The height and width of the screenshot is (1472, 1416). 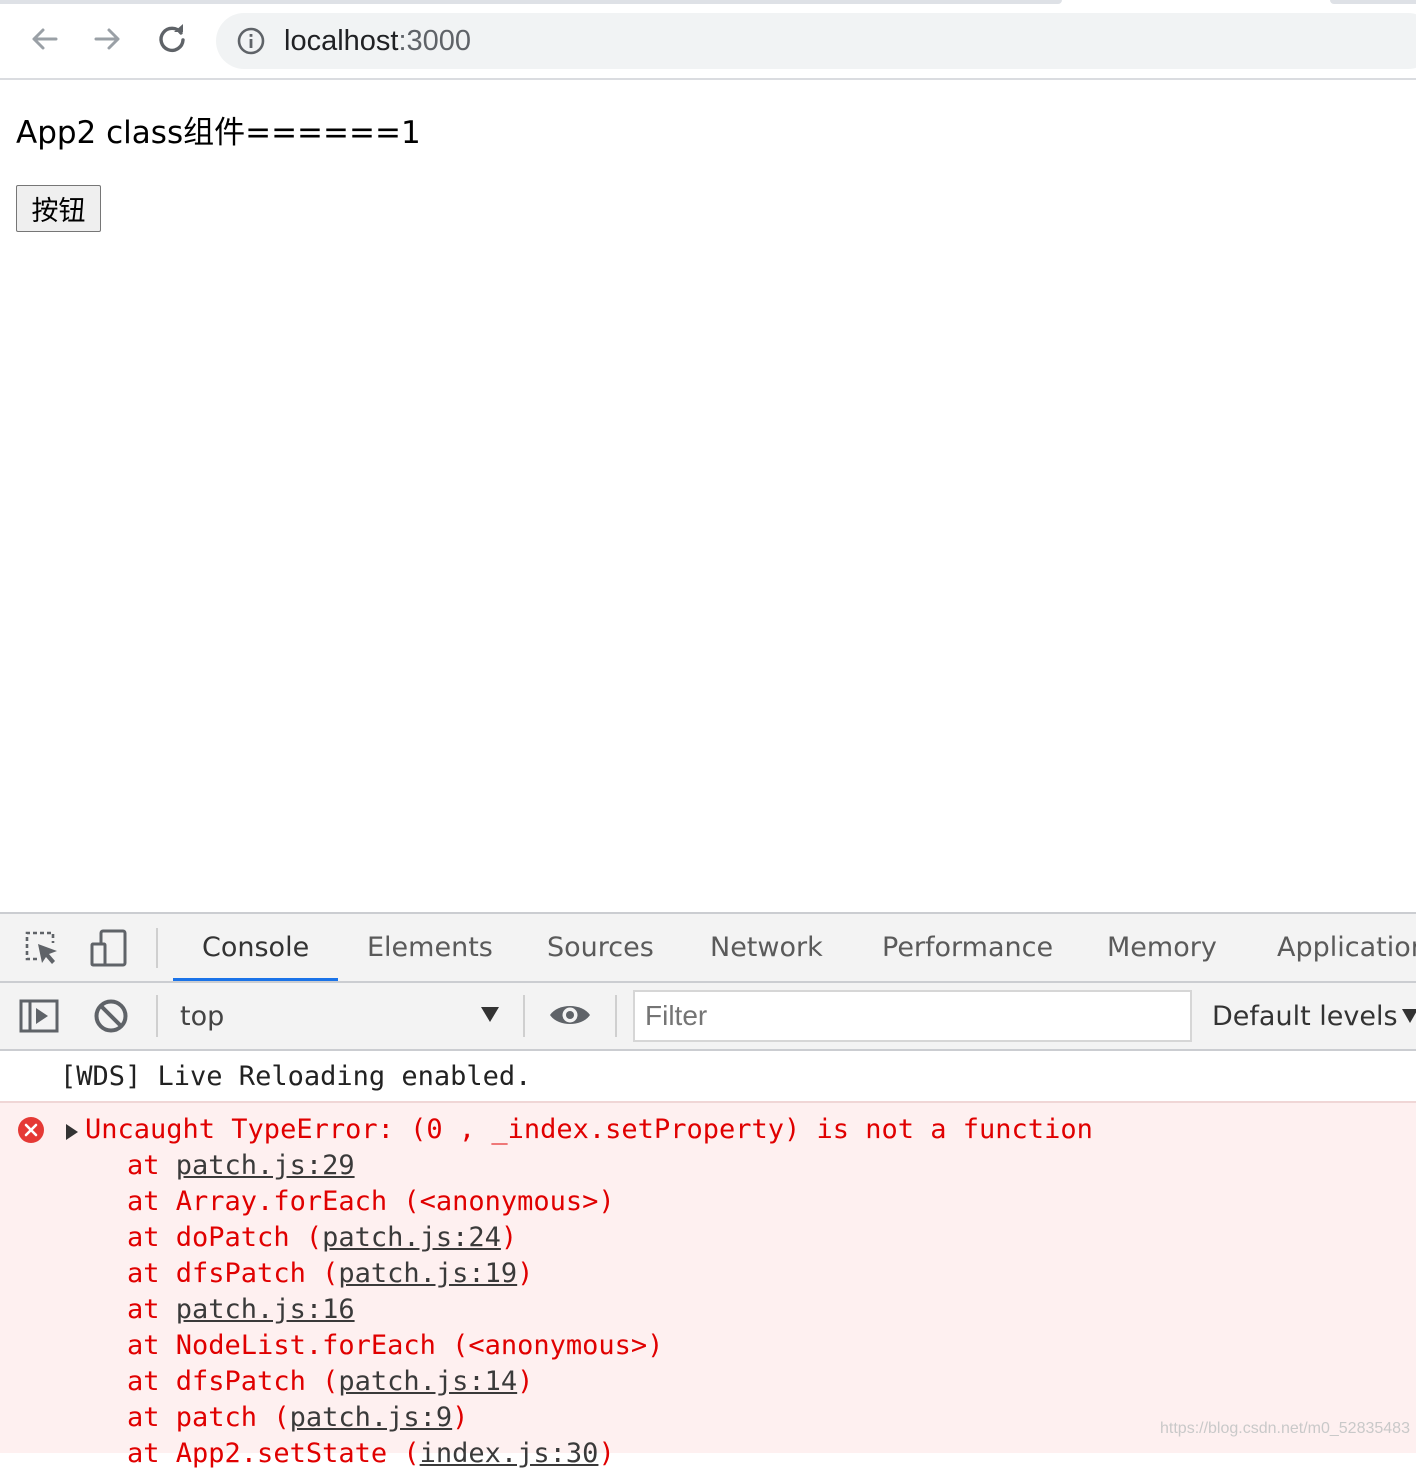 I want to click on browser-toolbar: localhost:3000, so click(x=708, y=43).